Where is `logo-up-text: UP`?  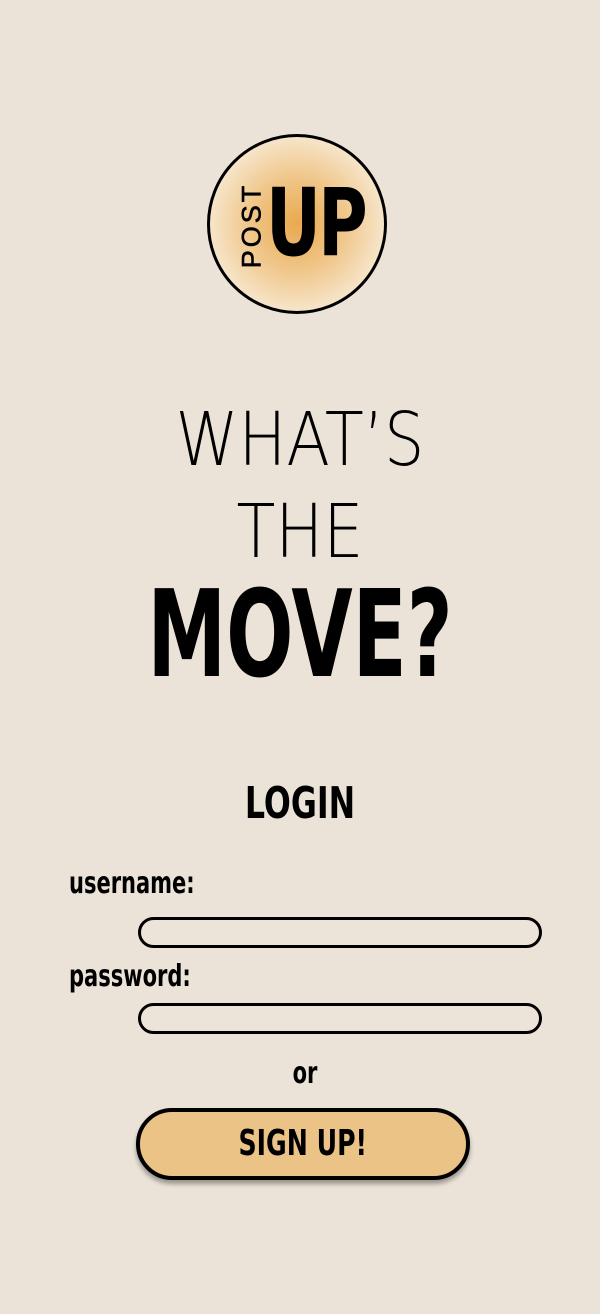 logo-up-text: UP is located at coordinates (317, 223).